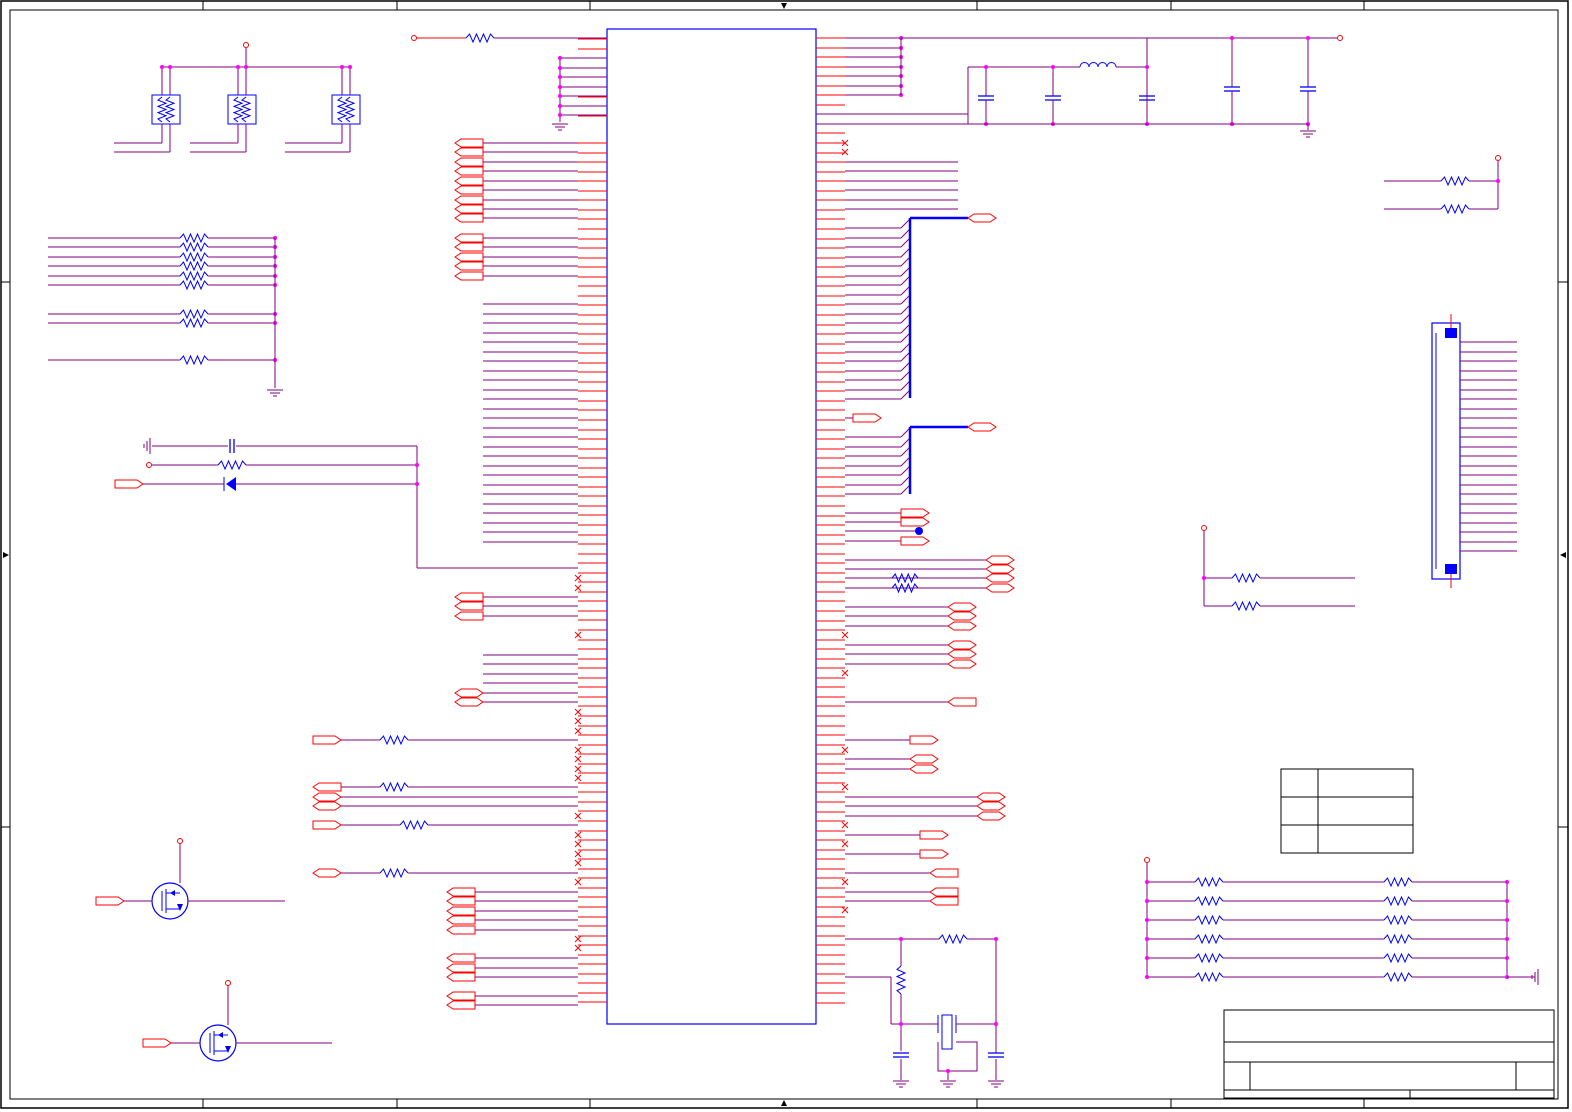 Image resolution: width=1572 pixels, height=1112 pixels. Describe the element at coordinates (1451, 333) in the screenshot. I see `connector-mount-pad` at that location.